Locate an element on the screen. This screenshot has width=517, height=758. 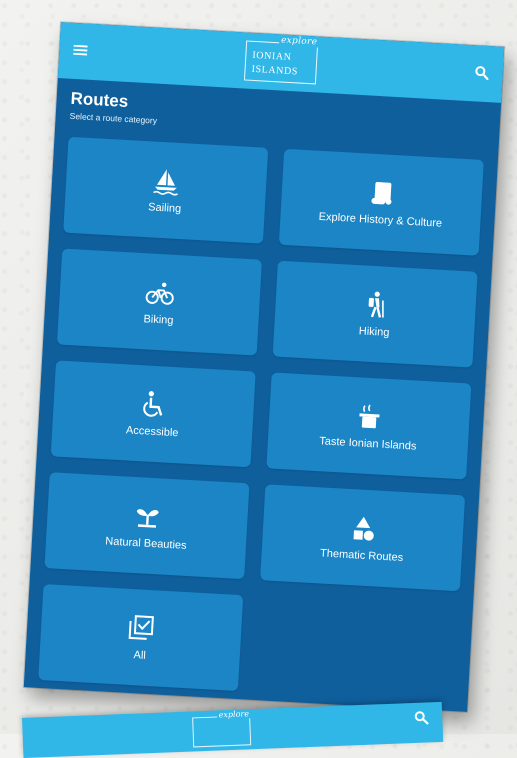
category-label: Accessible is located at coordinates (152, 432).